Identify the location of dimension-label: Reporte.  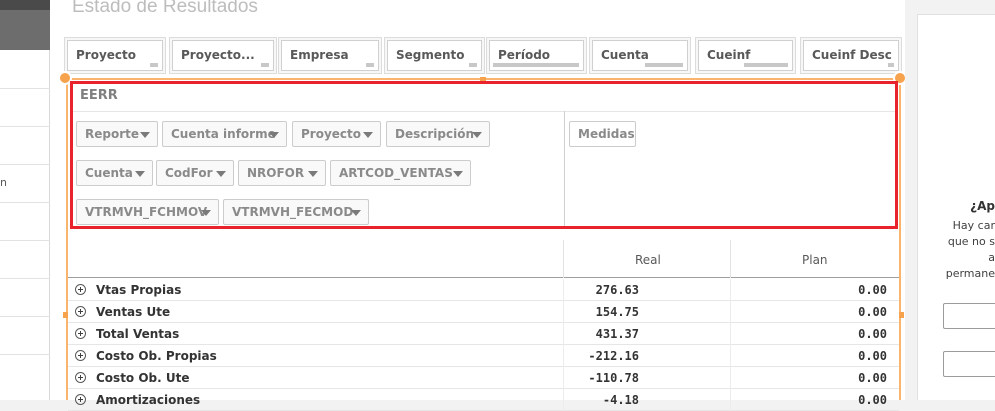
(112, 134).